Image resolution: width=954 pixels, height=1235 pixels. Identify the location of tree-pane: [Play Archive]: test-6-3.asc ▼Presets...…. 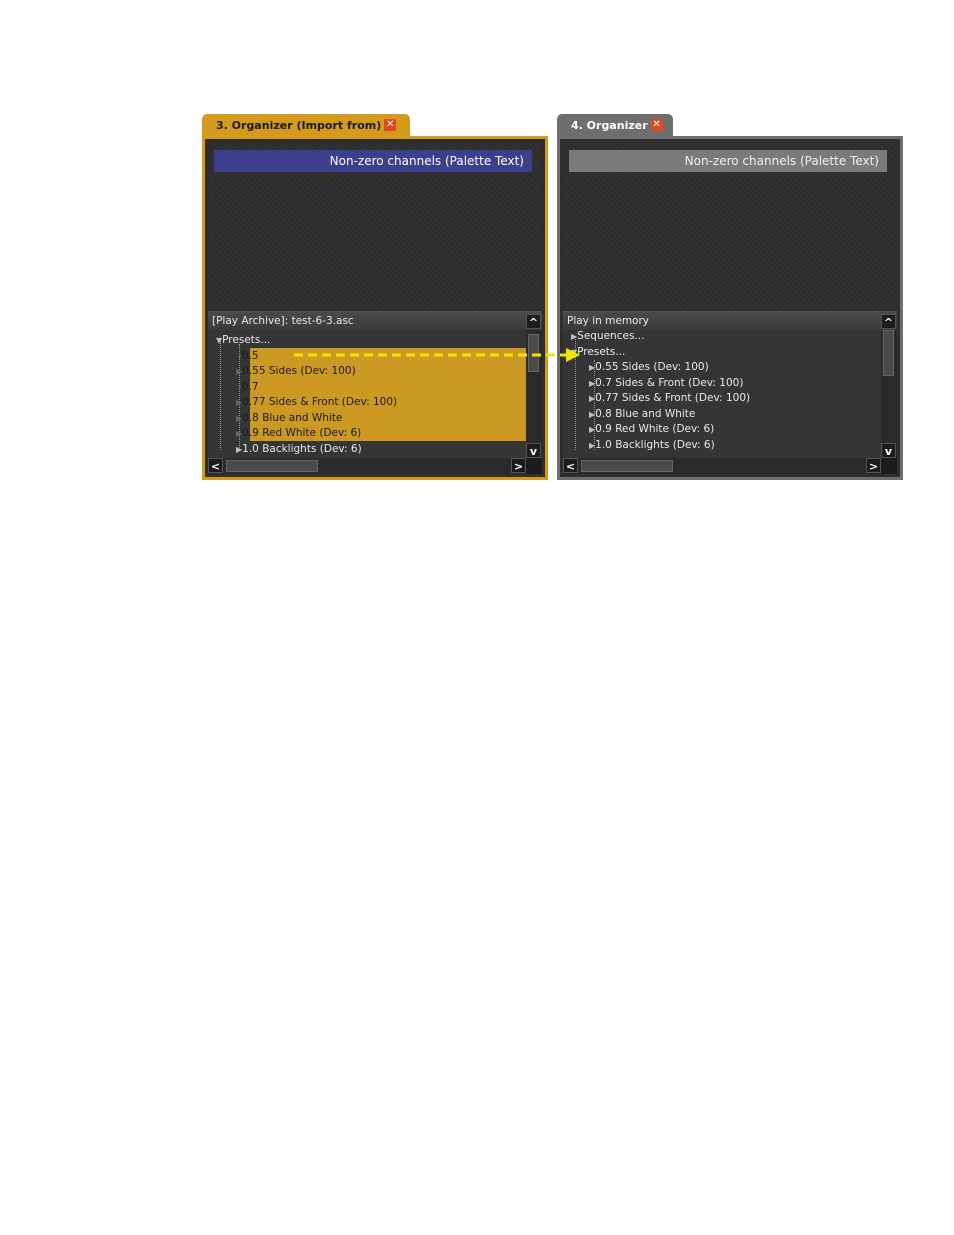
(375, 392).